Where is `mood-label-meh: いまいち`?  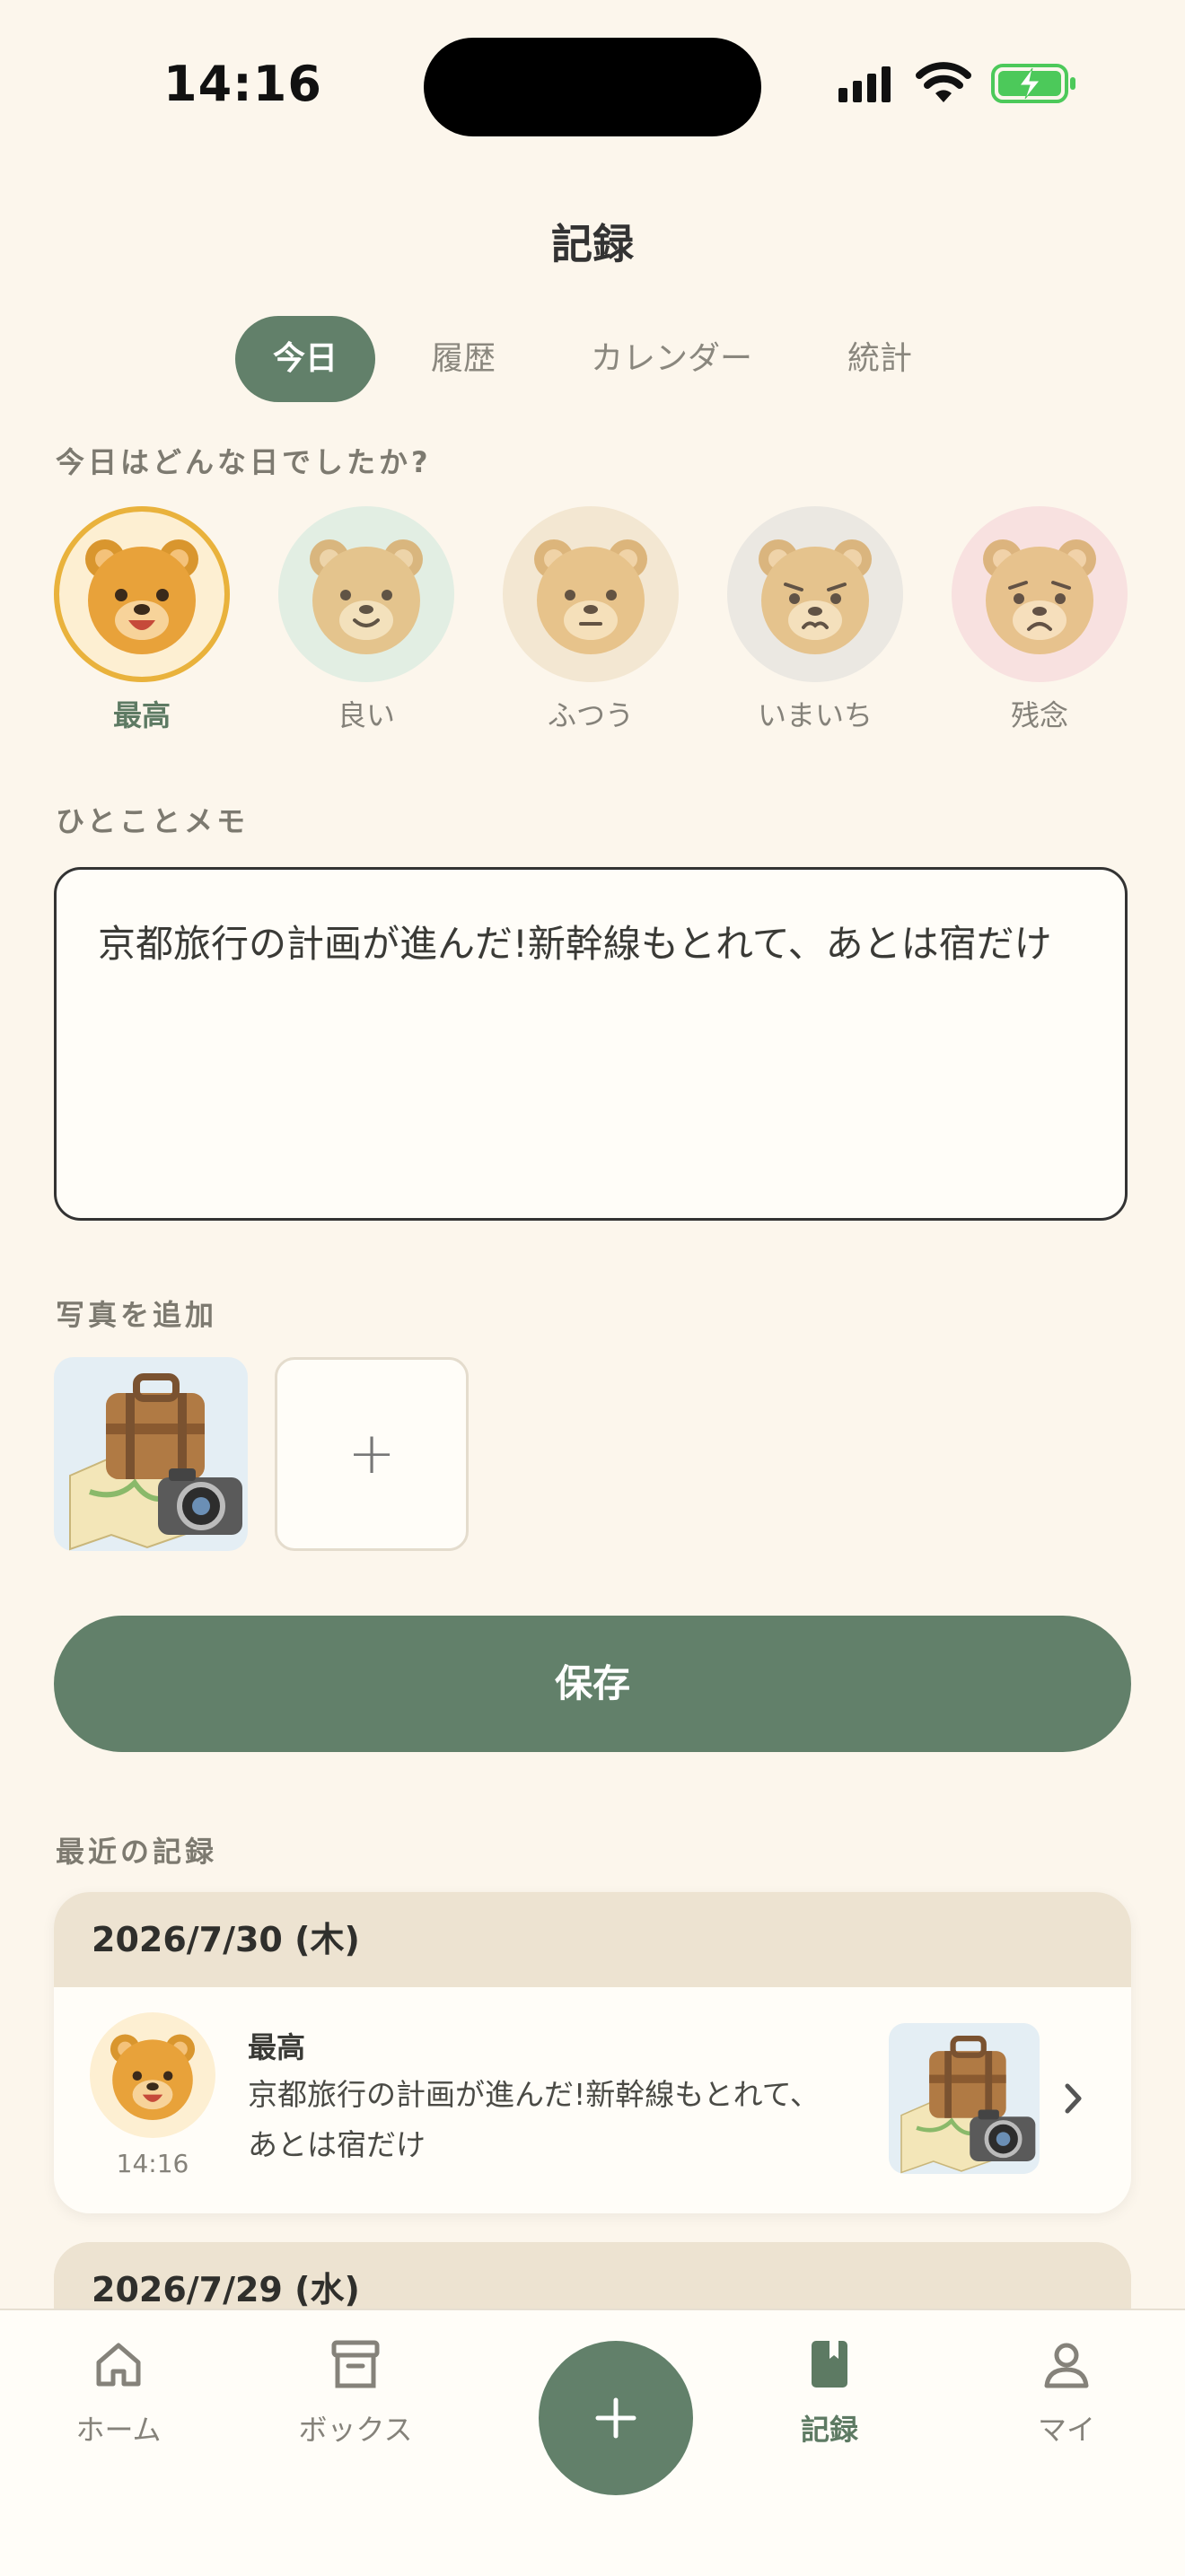
mood-label-meh: いまいち is located at coordinates (815, 715).